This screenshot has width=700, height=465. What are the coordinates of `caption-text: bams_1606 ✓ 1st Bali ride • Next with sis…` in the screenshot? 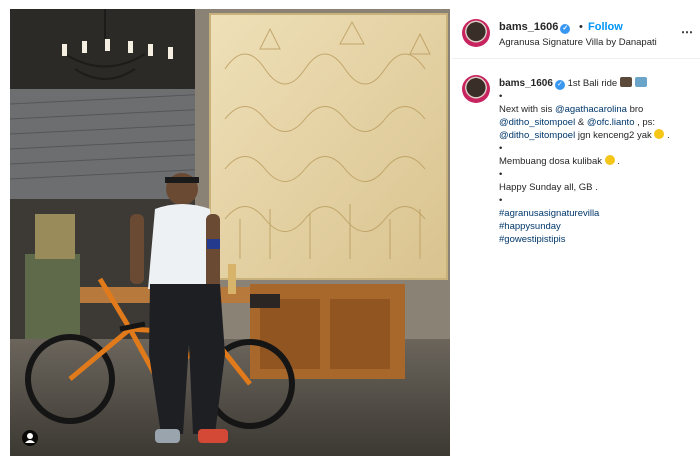 It's located at (596, 161).